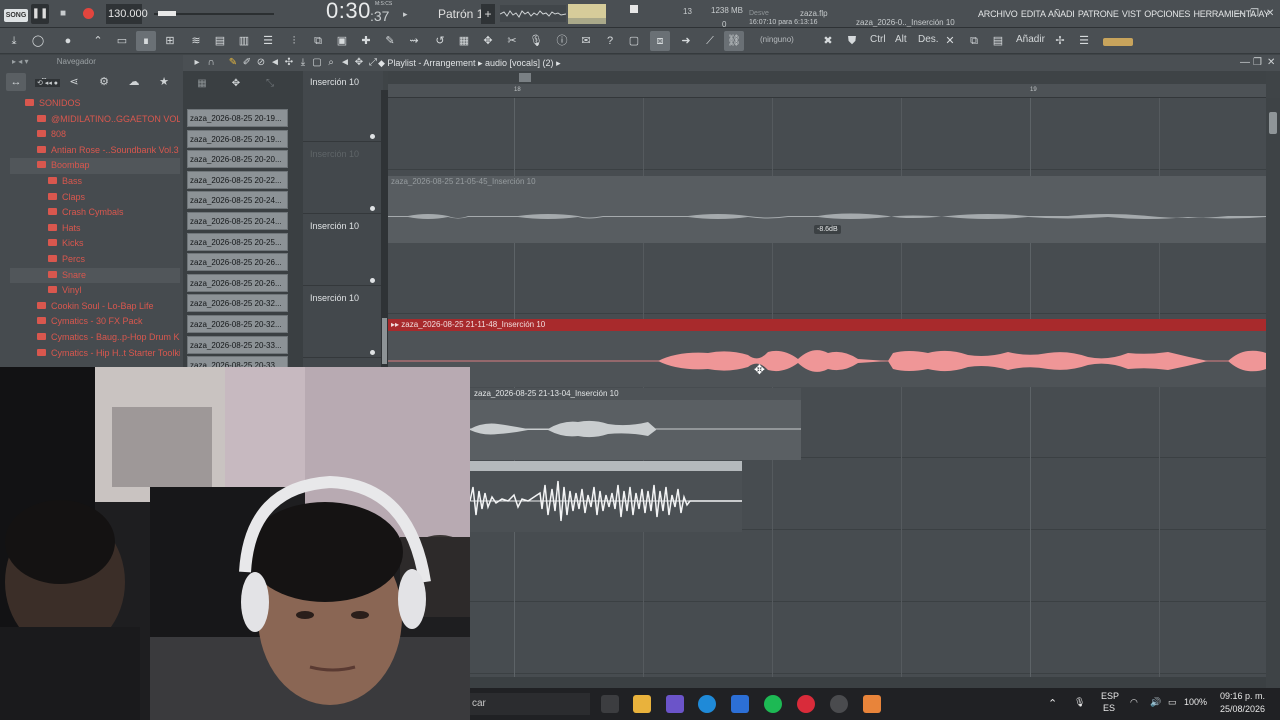 This screenshot has width=1280, height=720. What do you see at coordinates (289, 63) in the screenshot?
I see `slip-icon: ✣` at bounding box center [289, 63].